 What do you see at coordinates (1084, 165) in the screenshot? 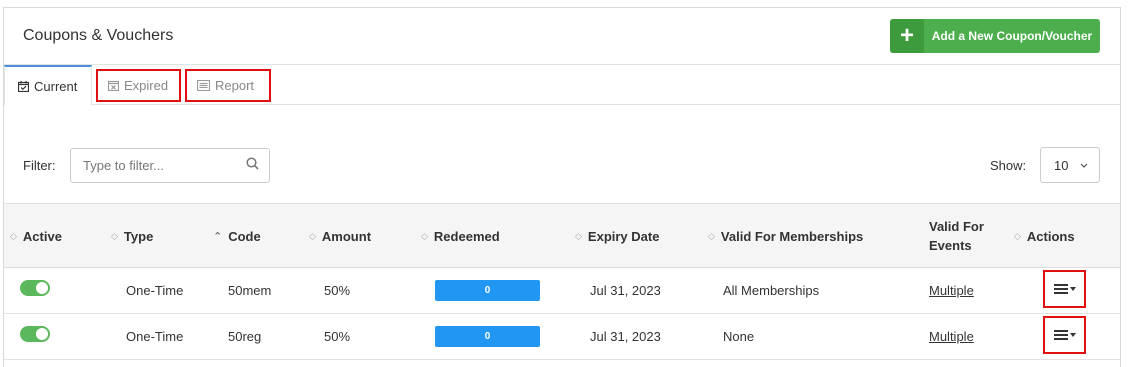
I see `chevron-down-icon` at bounding box center [1084, 165].